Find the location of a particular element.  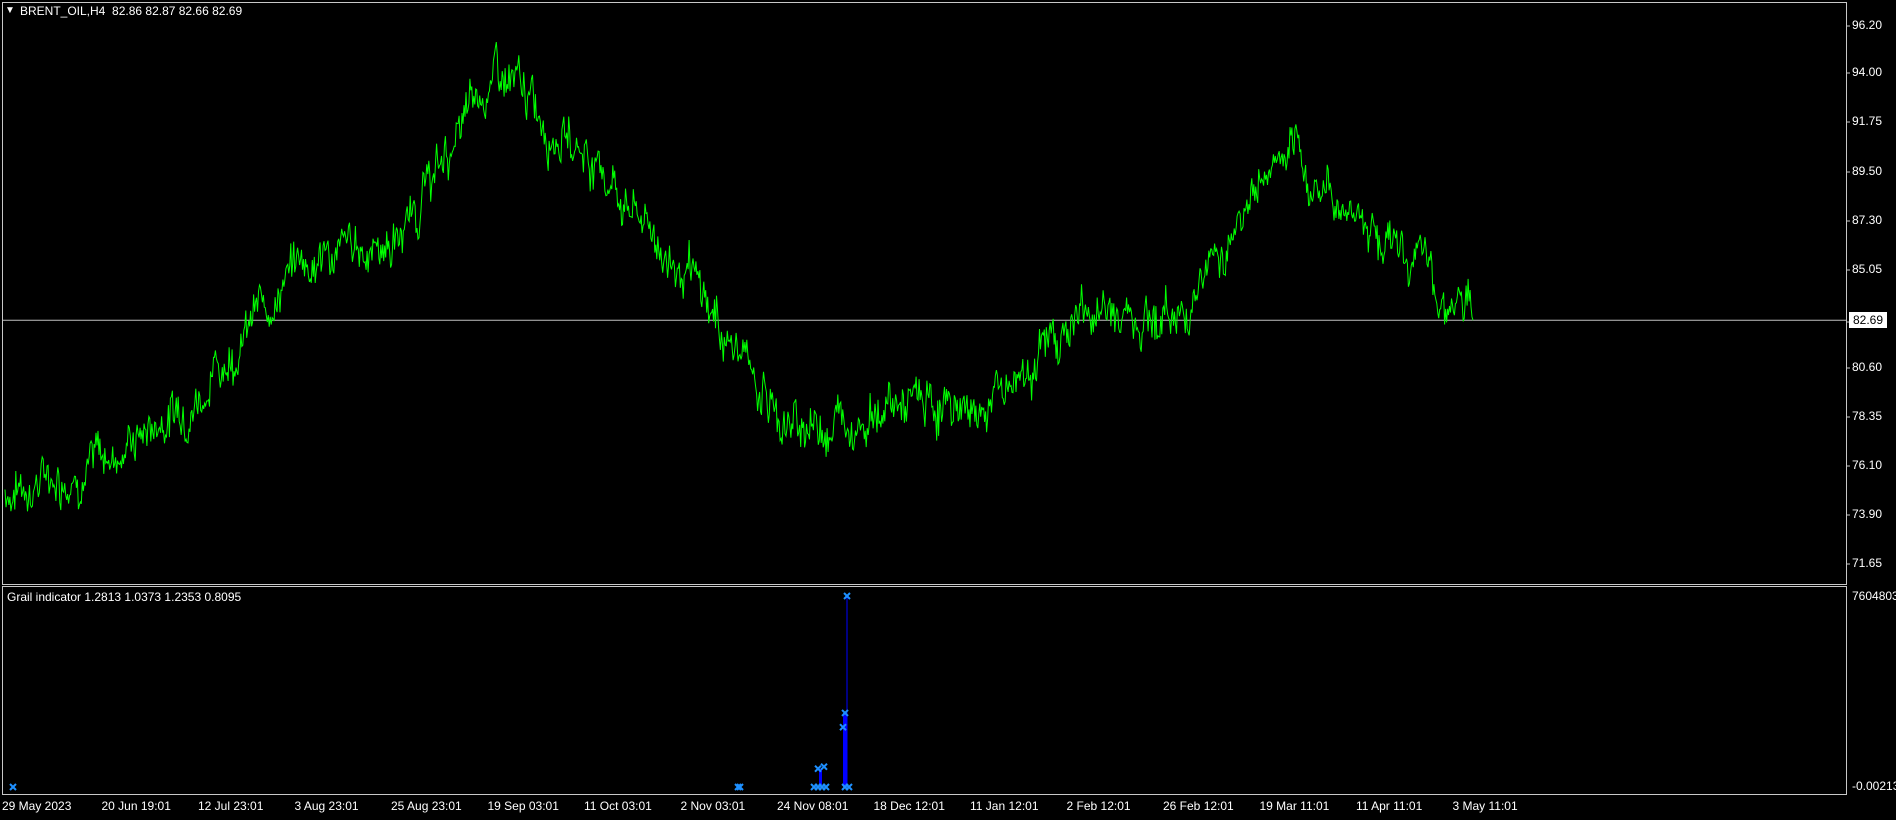

chart-menu-icon: ▼ is located at coordinates (10, 10).